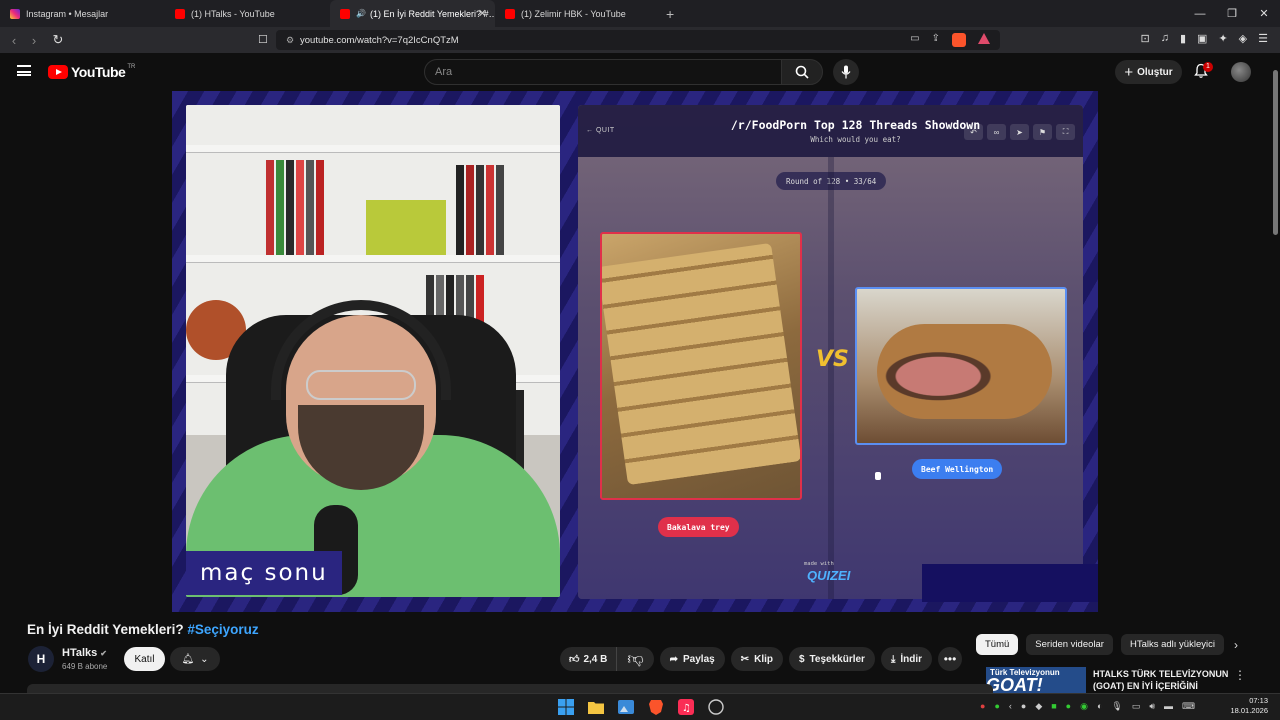  What do you see at coordinates (950, 40) in the screenshot?
I see `omnibox-icons: ▭ ⇪` at bounding box center [950, 40].